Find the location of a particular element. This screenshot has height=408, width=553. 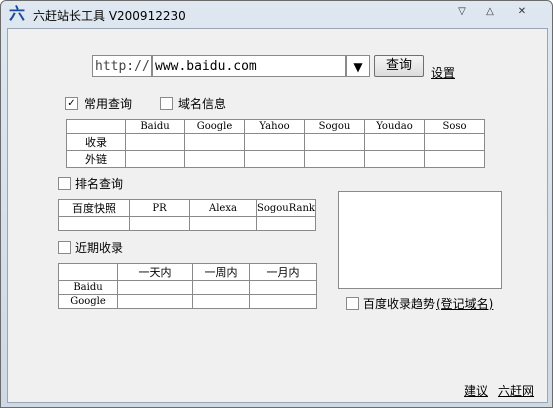

minimize-icon: ▽ is located at coordinates (462, 12).